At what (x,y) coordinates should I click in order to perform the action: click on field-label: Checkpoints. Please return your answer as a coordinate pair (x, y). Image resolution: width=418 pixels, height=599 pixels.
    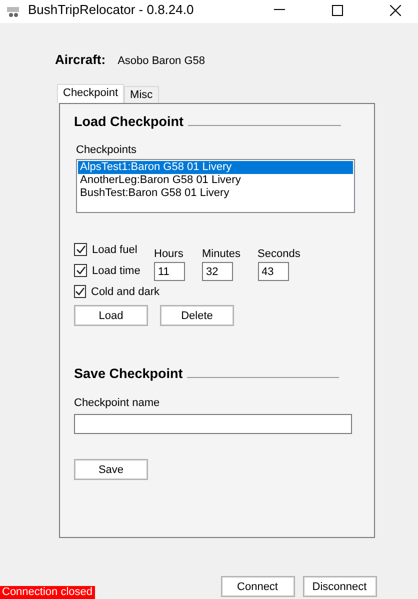
    Looking at the image, I should click on (107, 150).